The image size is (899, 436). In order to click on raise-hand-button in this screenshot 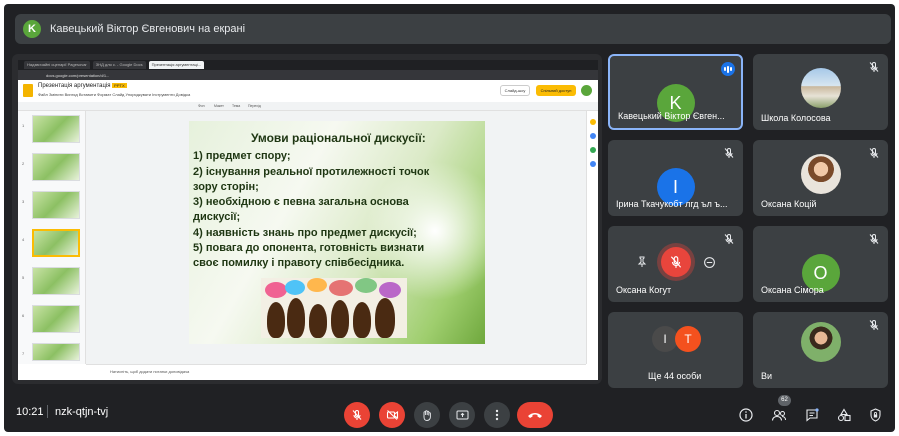, I will do `click(427, 415)`.